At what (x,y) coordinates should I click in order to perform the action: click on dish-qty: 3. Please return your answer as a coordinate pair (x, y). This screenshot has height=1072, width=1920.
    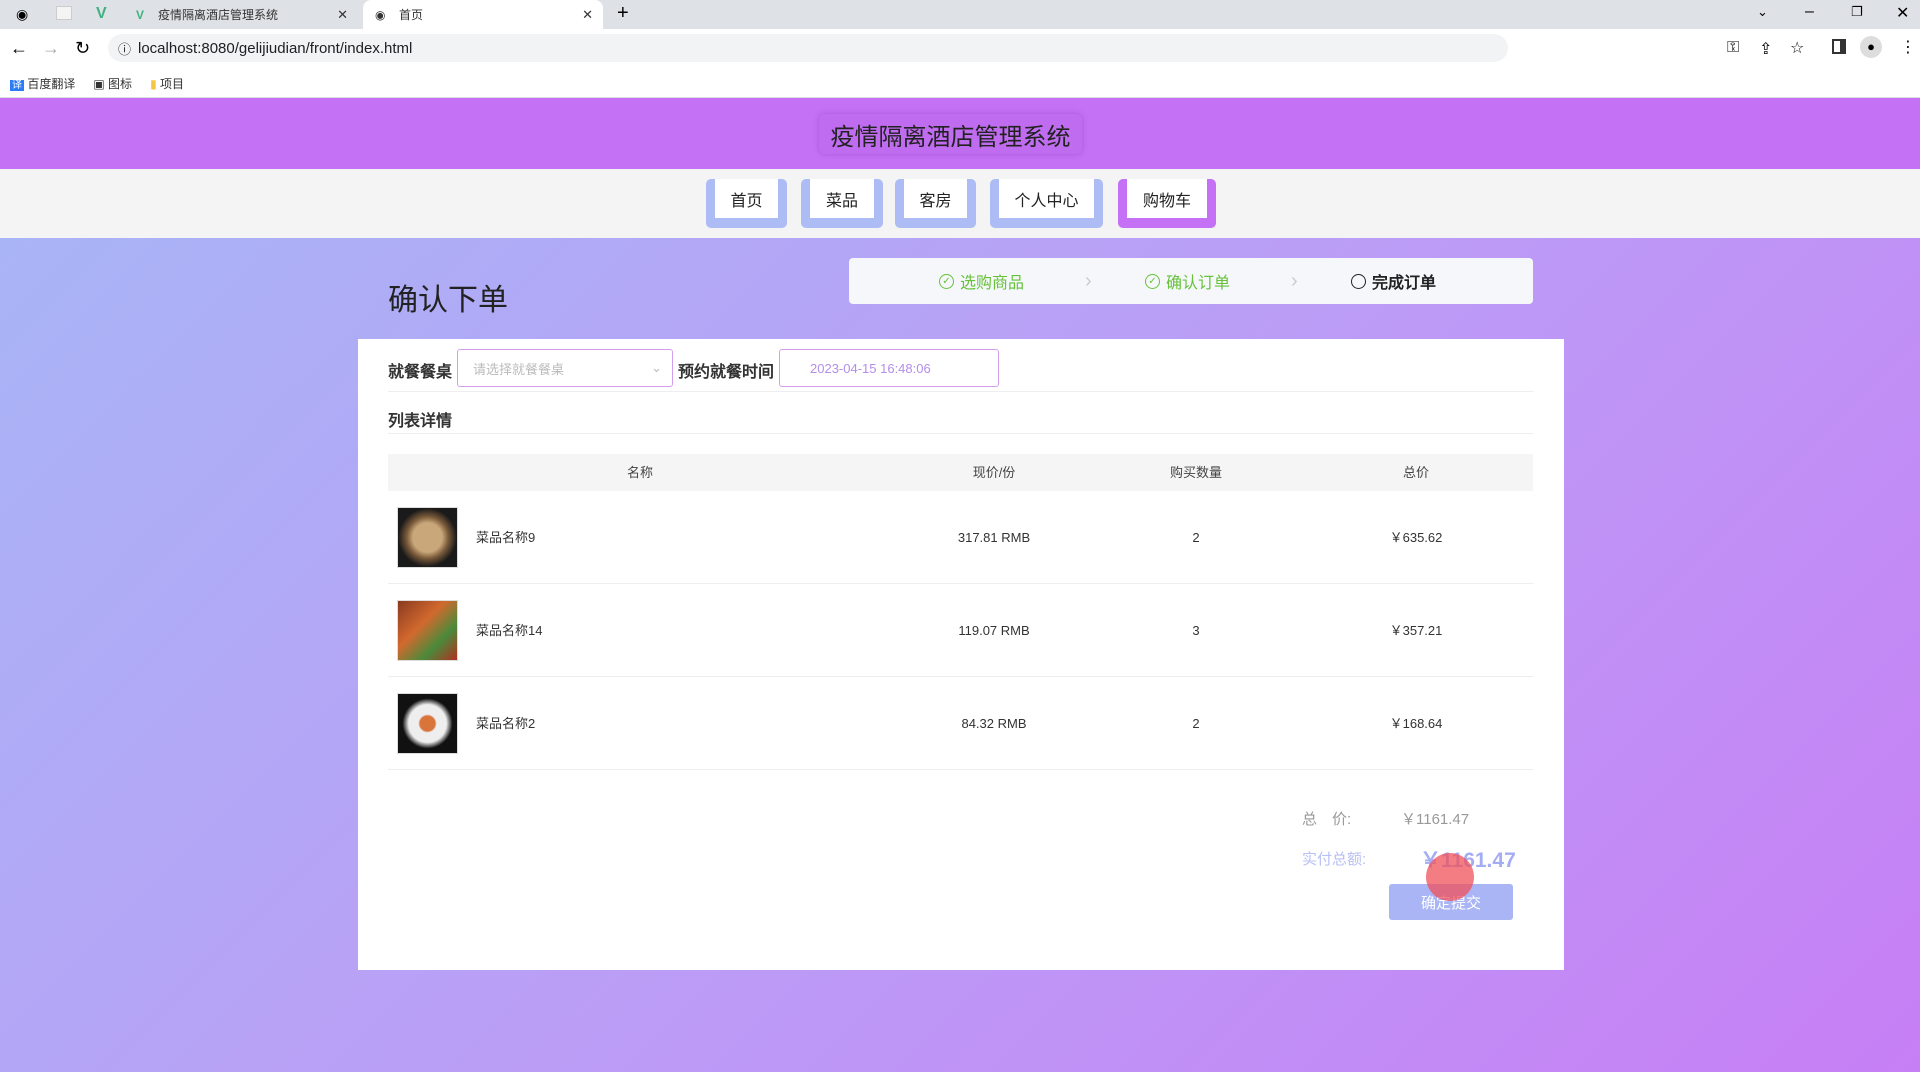
    Looking at the image, I should click on (1196, 630).